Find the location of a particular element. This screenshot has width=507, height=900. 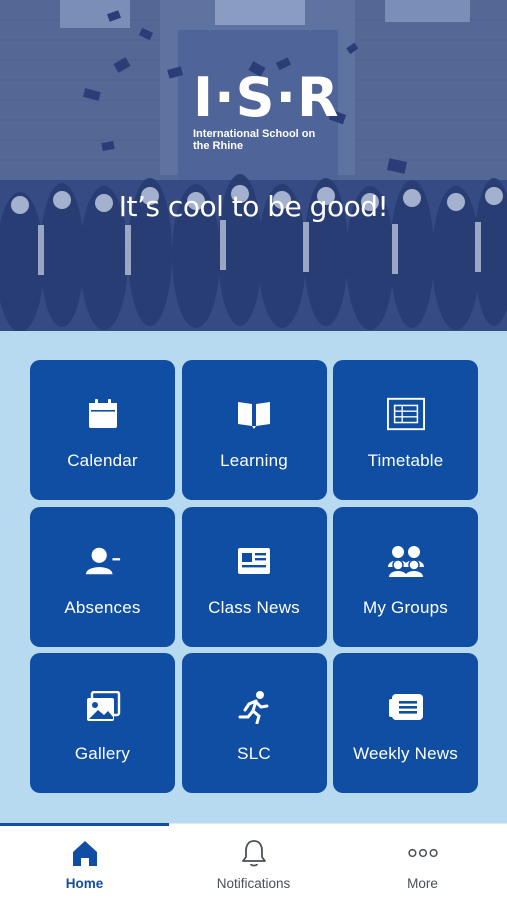

calendar-icon is located at coordinates (103, 414).